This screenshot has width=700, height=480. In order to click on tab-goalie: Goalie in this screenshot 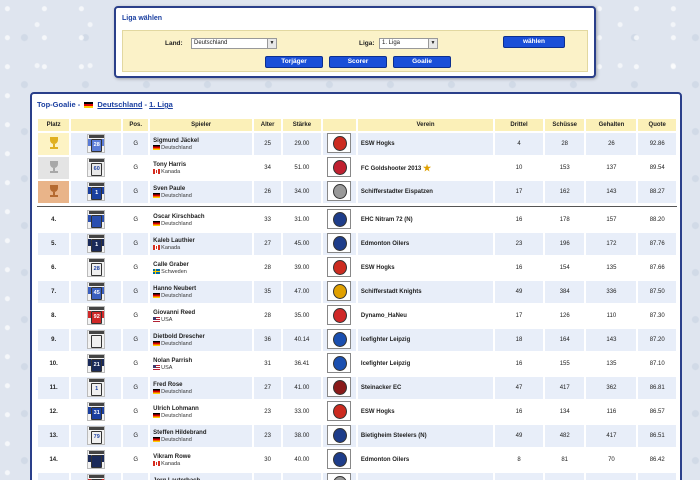, I will do `click(422, 62)`.